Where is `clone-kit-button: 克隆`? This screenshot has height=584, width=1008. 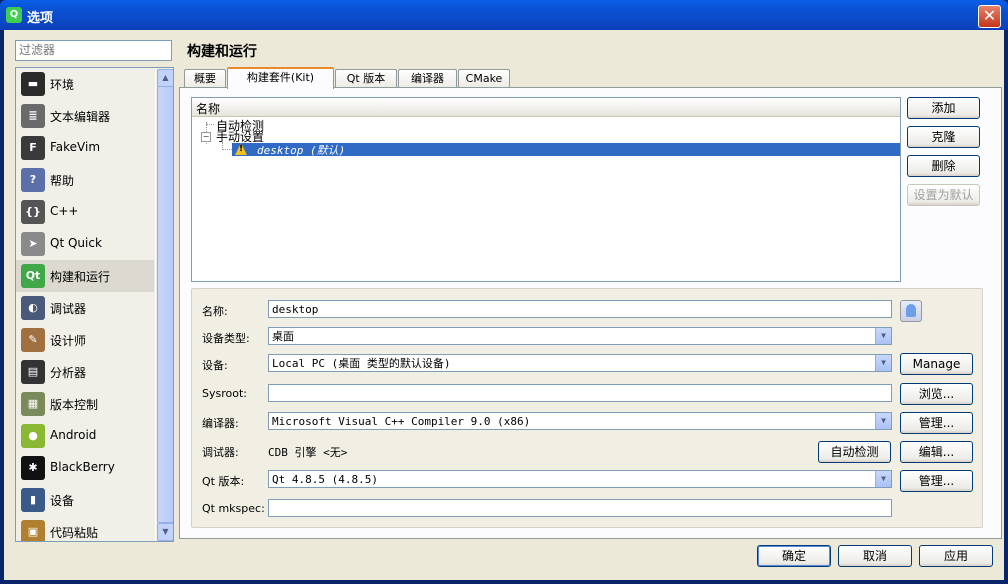
clone-kit-button: 克隆 is located at coordinates (943, 137).